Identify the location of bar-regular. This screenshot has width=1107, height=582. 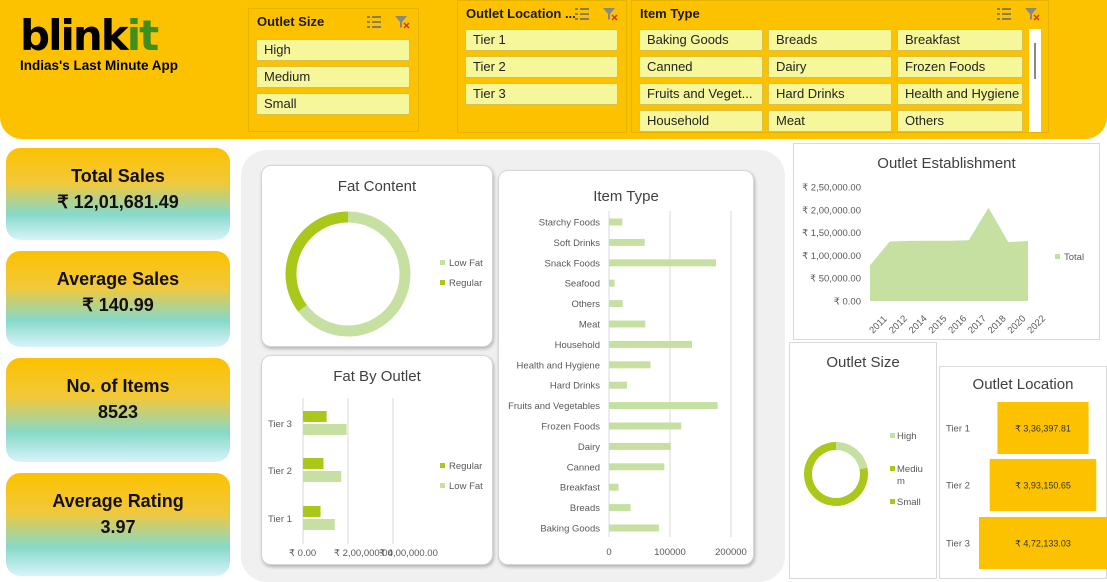
(315, 416).